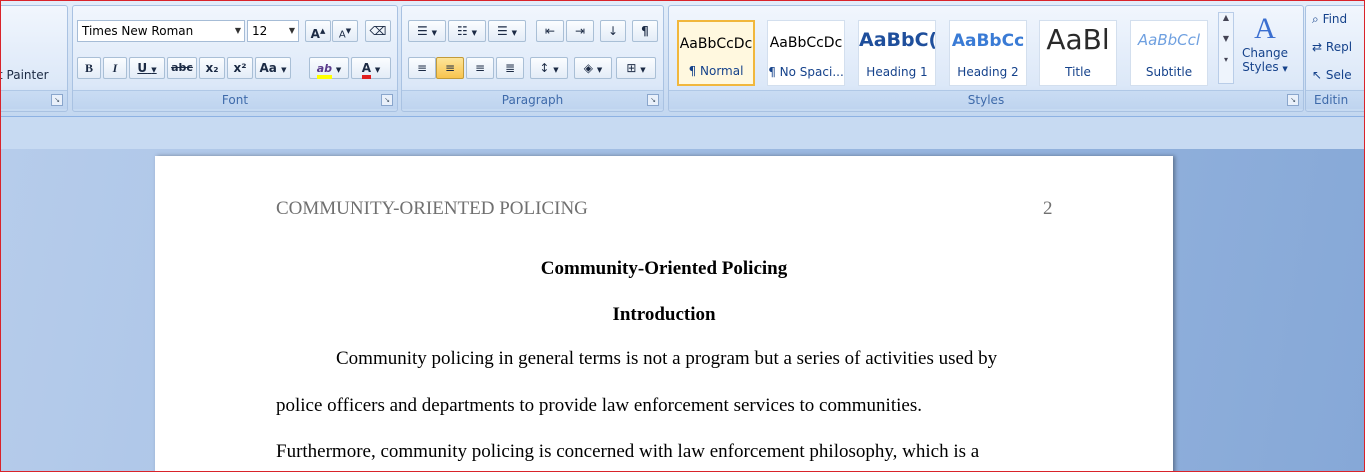 Image resolution: width=1365 pixels, height=472 pixels. What do you see at coordinates (1339, 47) in the screenshot?
I see `replace-label: Repl` at bounding box center [1339, 47].